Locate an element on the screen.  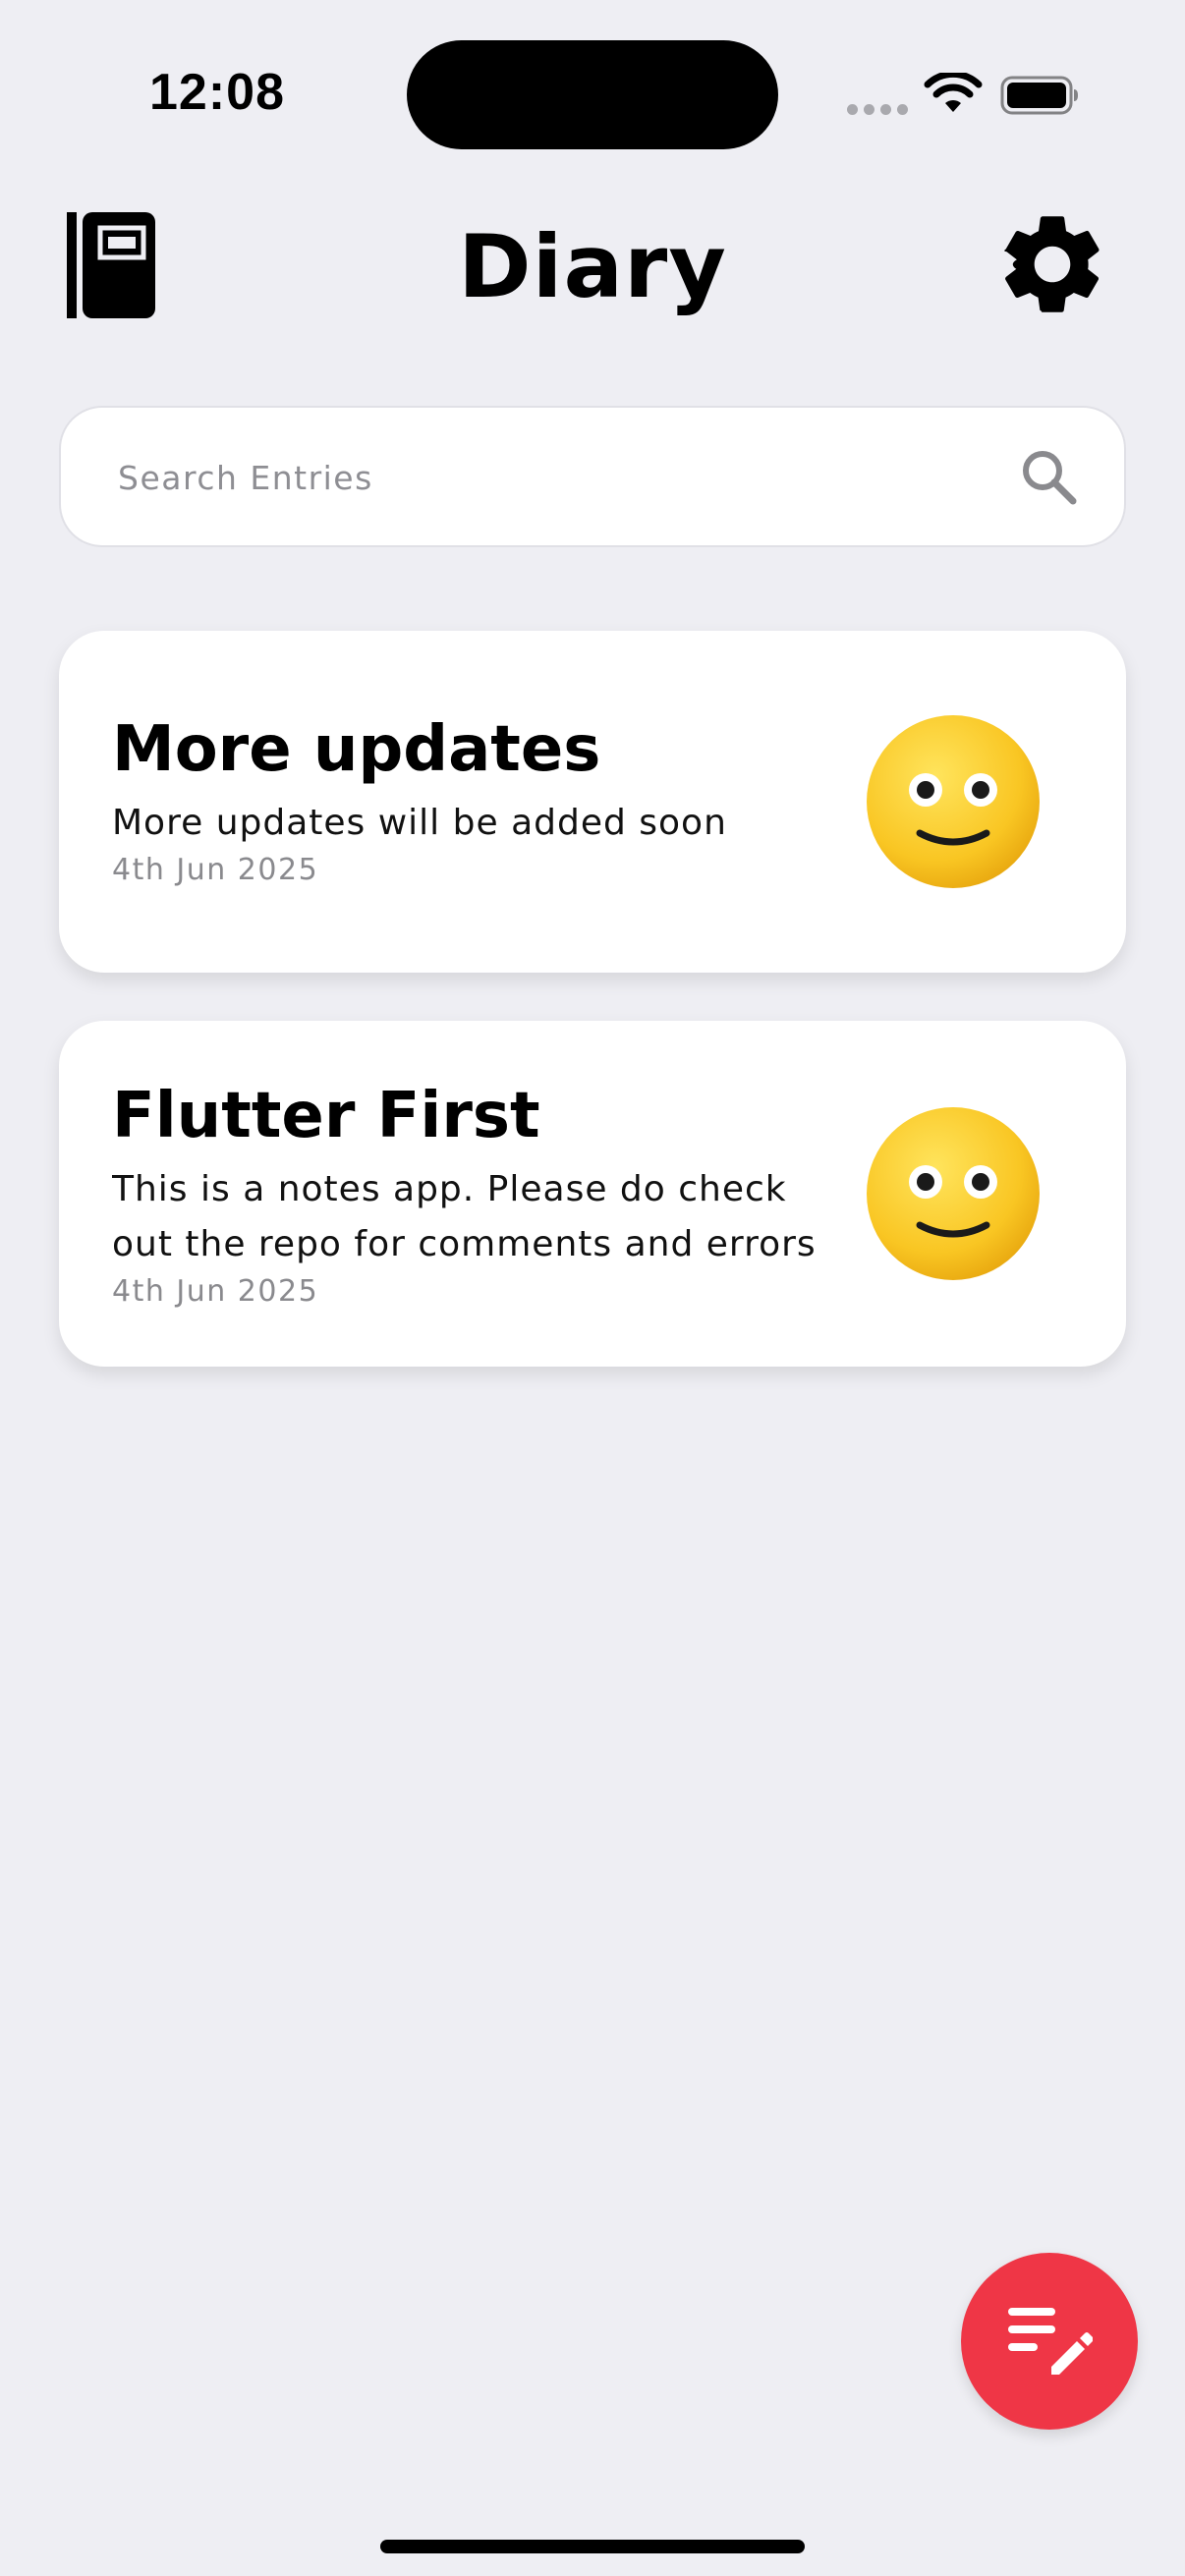
edit-note-icon is located at coordinates (1050, 2341).